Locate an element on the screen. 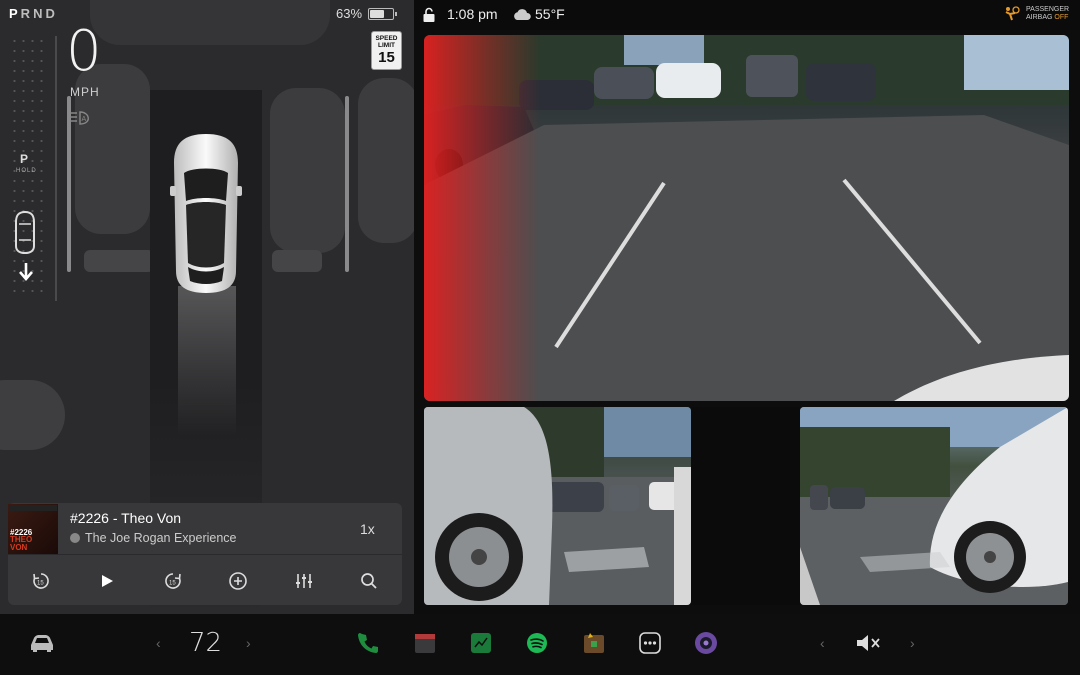  add-to-library-button is located at coordinates (238, 581).